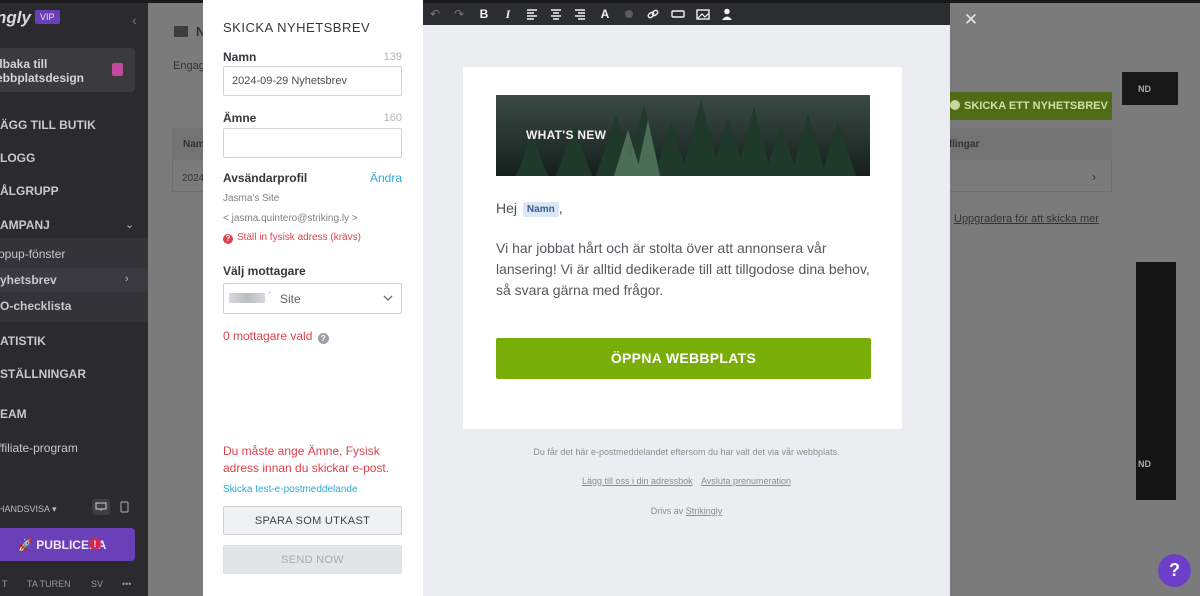 The width and height of the screenshot is (1200, 596). Describe the element at coordinates (560, 208) in the screenshot. I see `greeting-suffix: ,` at that location.